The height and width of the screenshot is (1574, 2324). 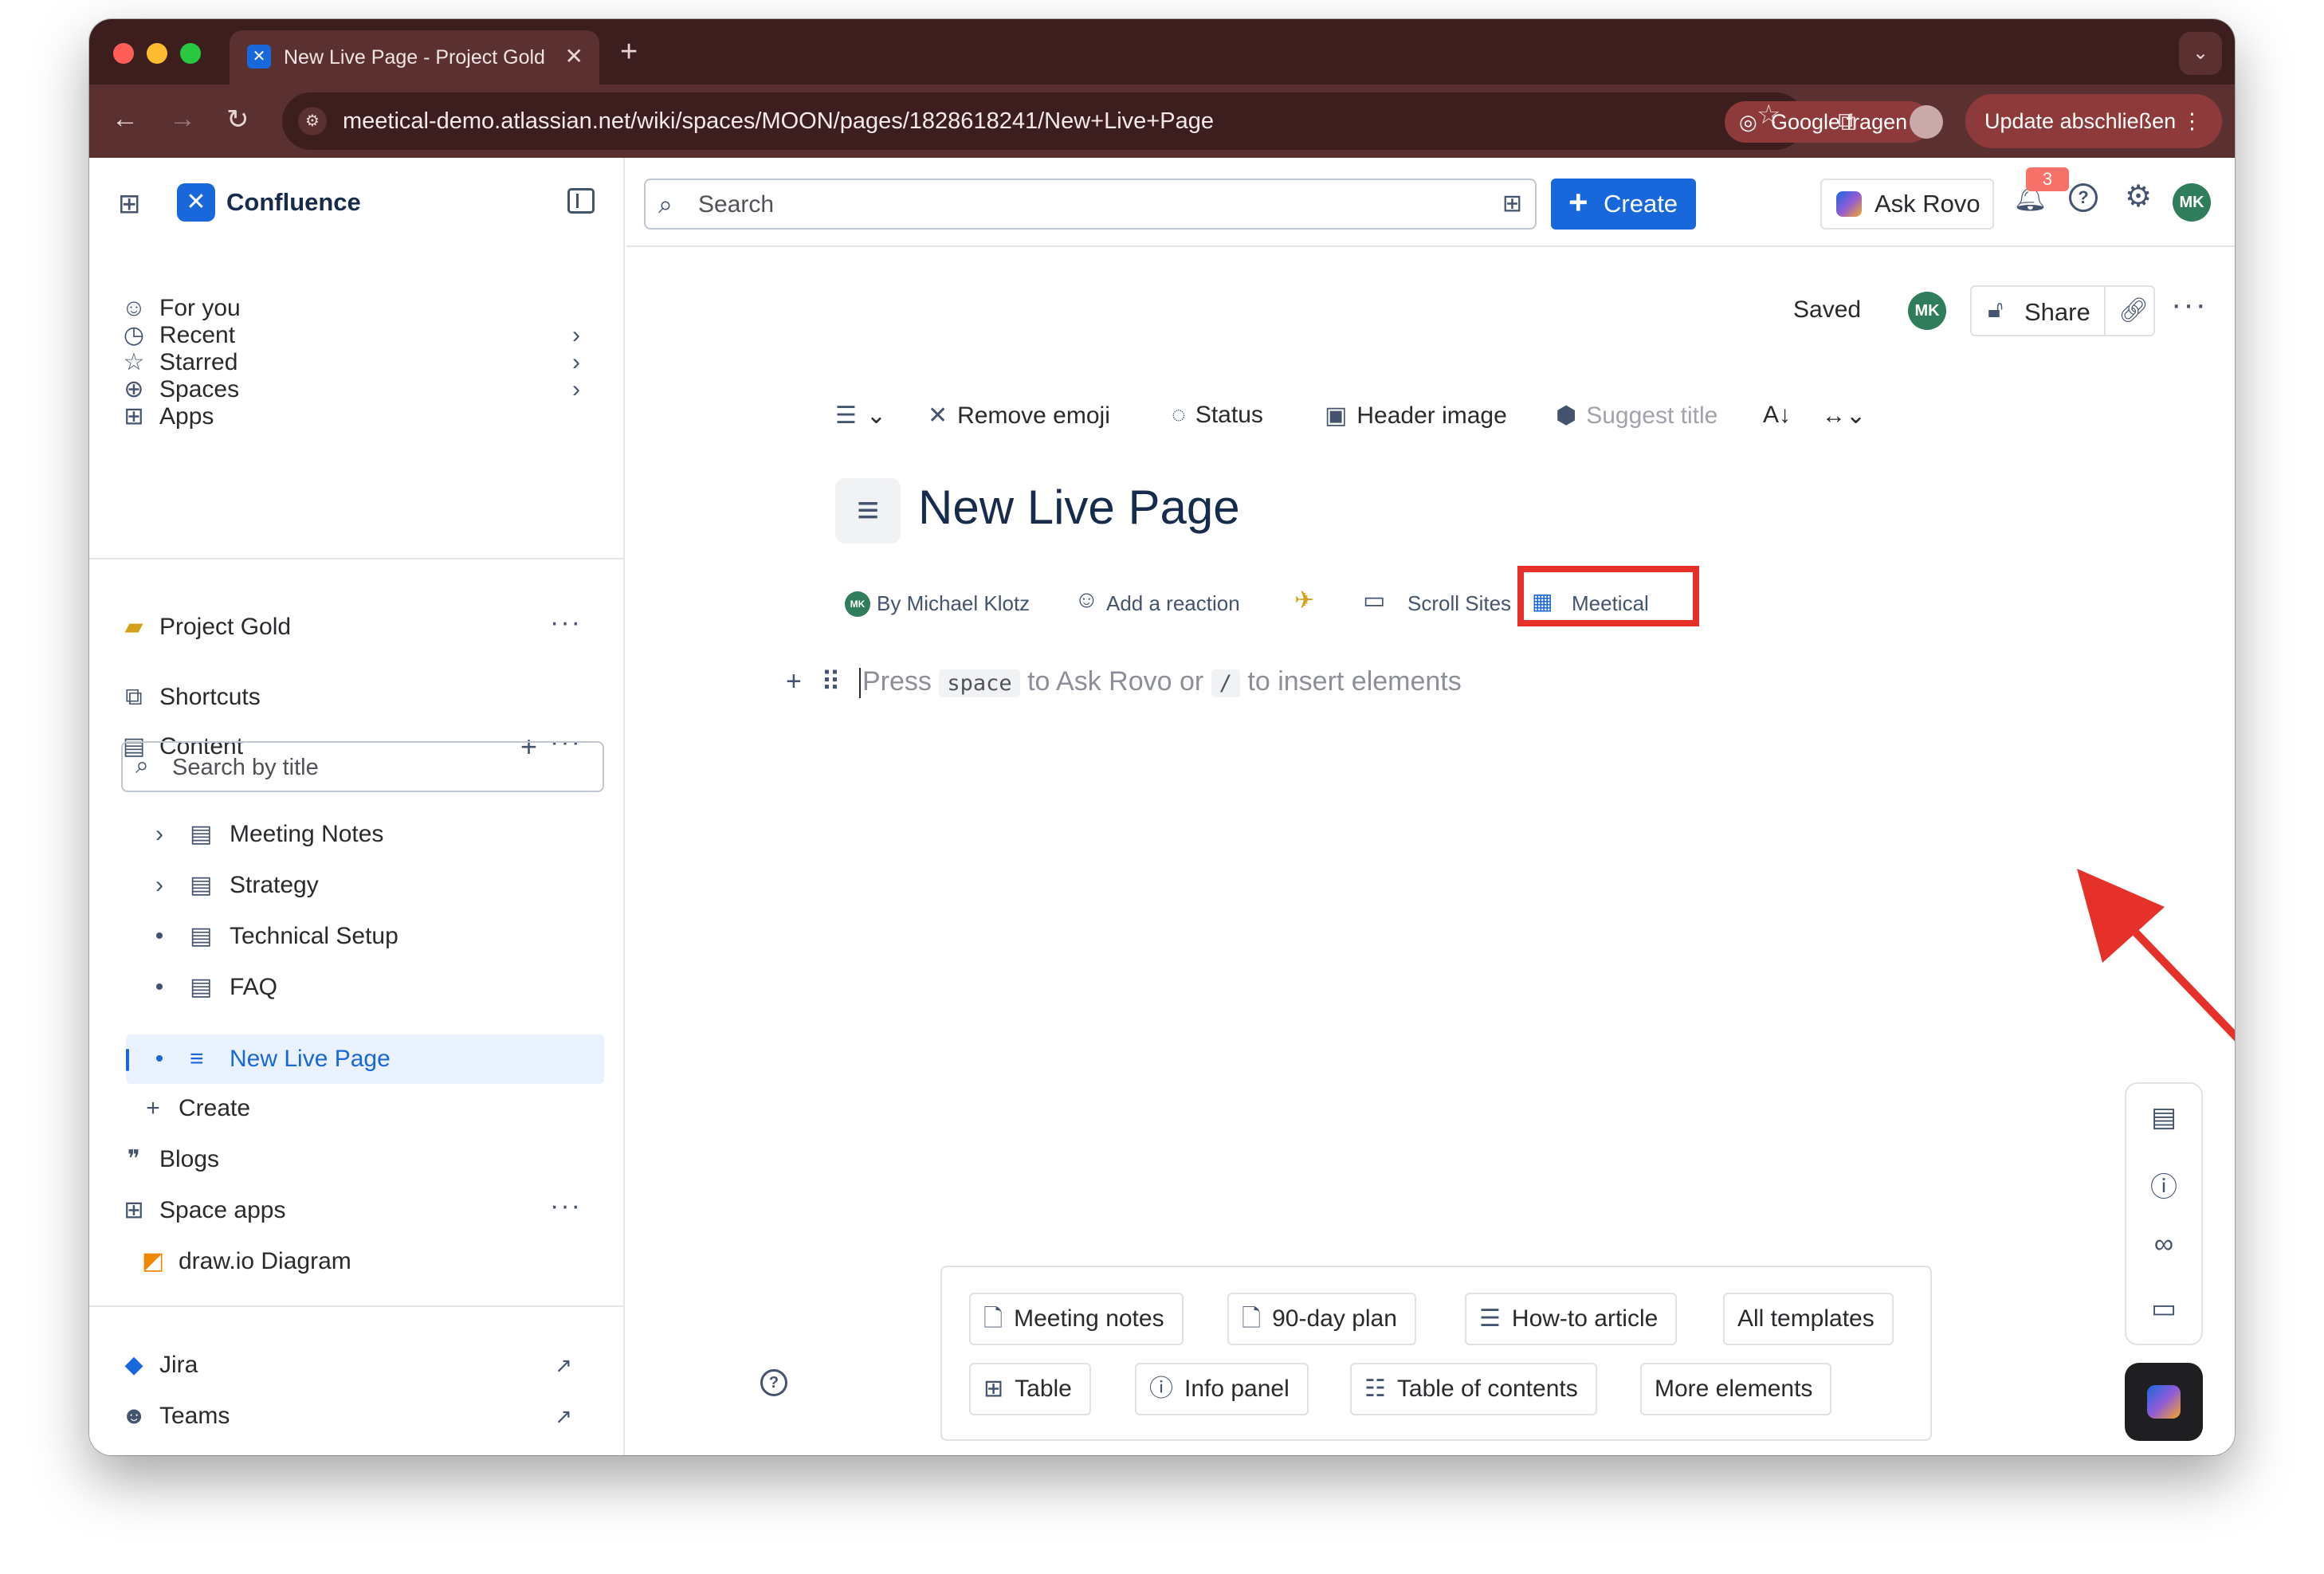 What do you see at coordinates (182, 120) in the screenshot?
I see `forward-arrow-icon: →` at bounding box center [182, 120].